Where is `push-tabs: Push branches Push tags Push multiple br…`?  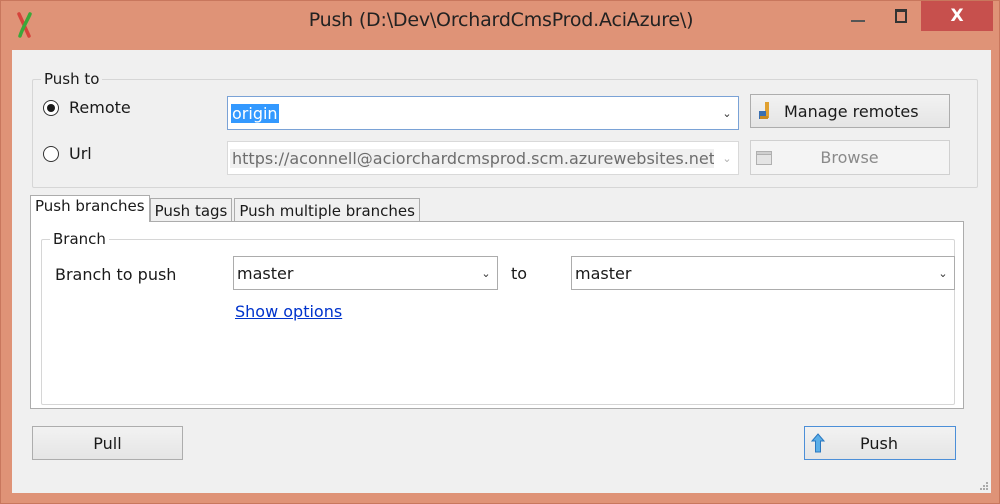
push-tabs: Push branches Push tags Push multiple br… is located at coordinates (226, 208).